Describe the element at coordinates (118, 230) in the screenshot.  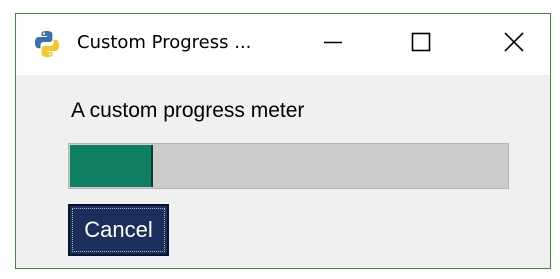
I see `cancel-button: Cancel` at that location.